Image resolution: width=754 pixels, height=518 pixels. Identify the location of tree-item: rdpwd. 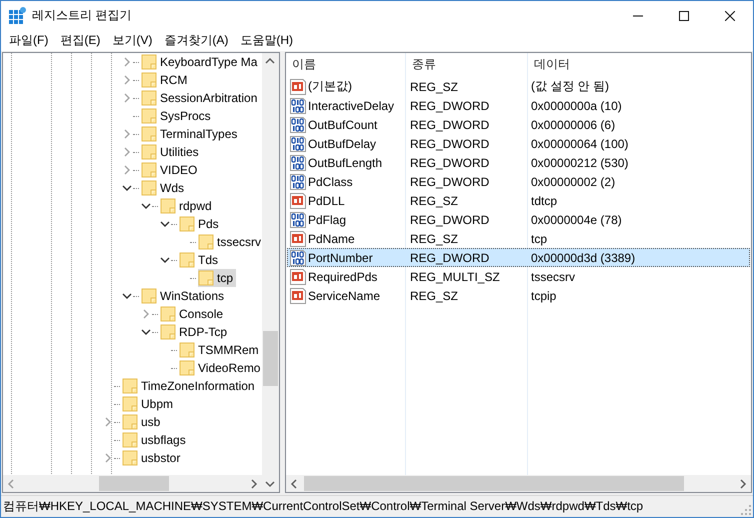
(187, 206).